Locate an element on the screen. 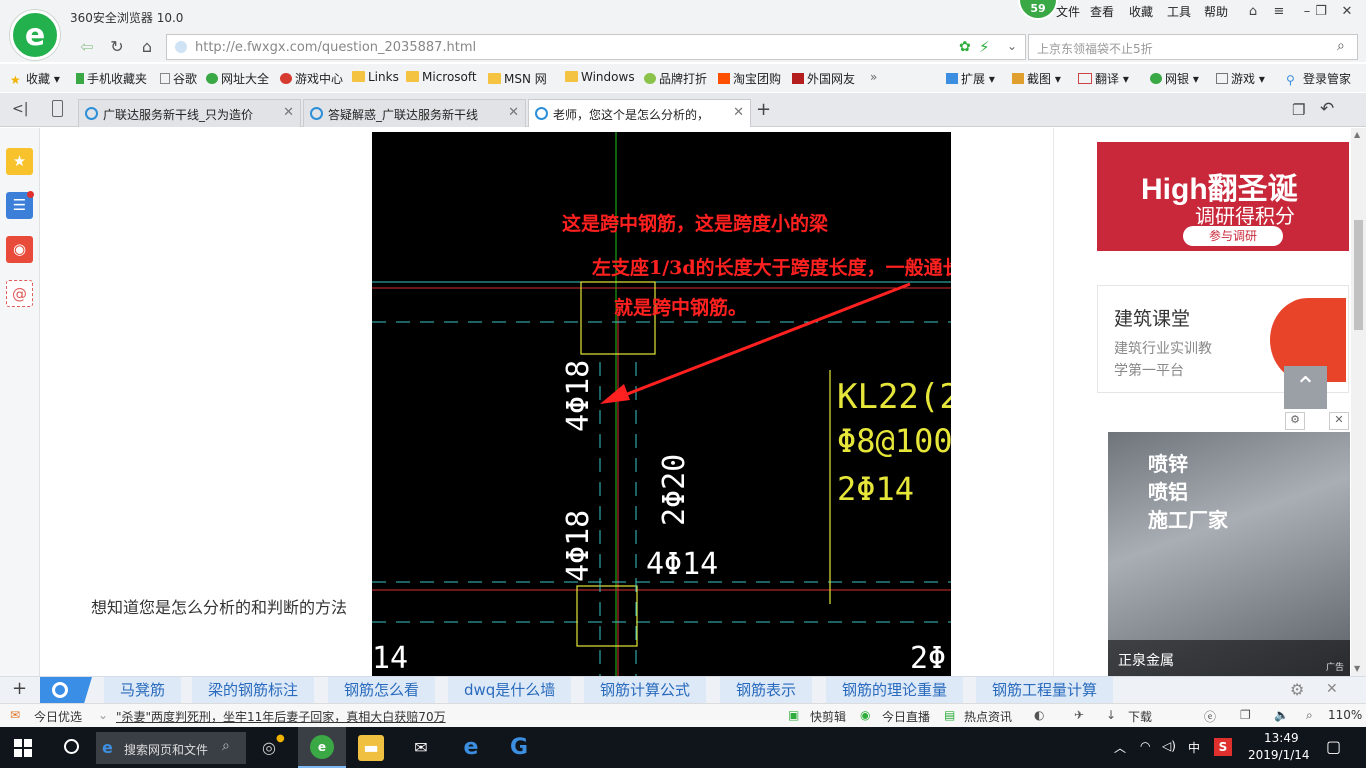 Image resolution: width=1366 pixels, height=768 pixels. settings-icon: ≡ is located at coordinates (1279, 12).